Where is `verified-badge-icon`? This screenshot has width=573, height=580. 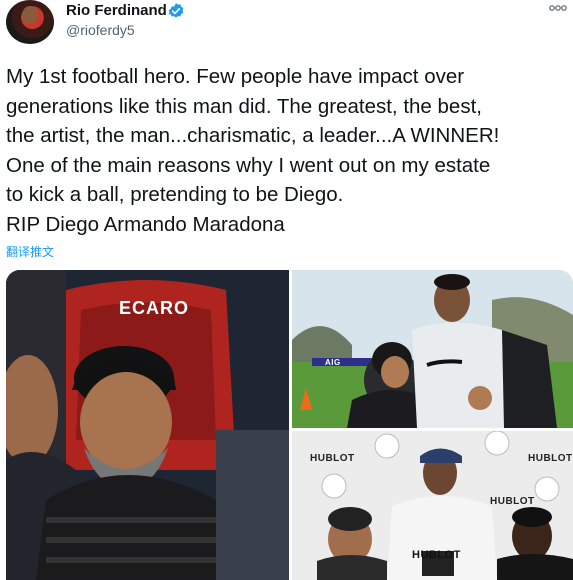 verified-badge-icon is located at coordinates (176, 10).